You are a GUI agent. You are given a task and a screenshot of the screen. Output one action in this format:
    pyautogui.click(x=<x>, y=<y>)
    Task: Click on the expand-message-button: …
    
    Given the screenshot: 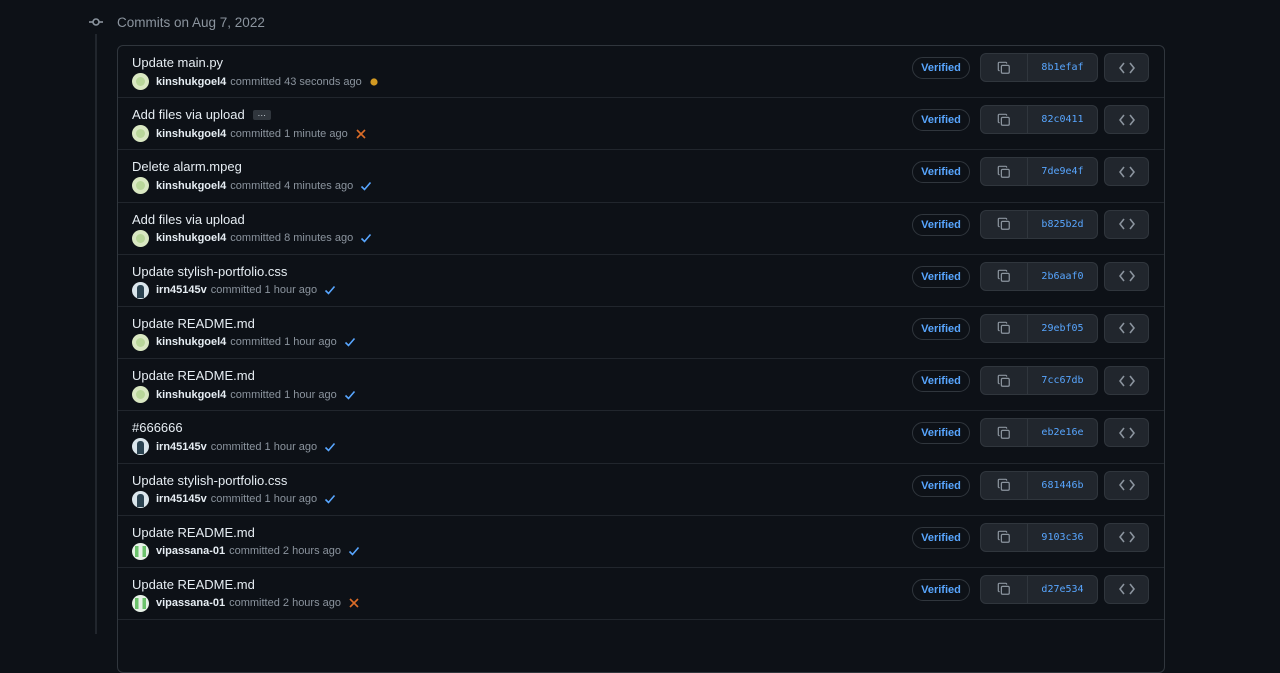 What is the action you would take?
    pyautogui.click(x=261, y=114)
    